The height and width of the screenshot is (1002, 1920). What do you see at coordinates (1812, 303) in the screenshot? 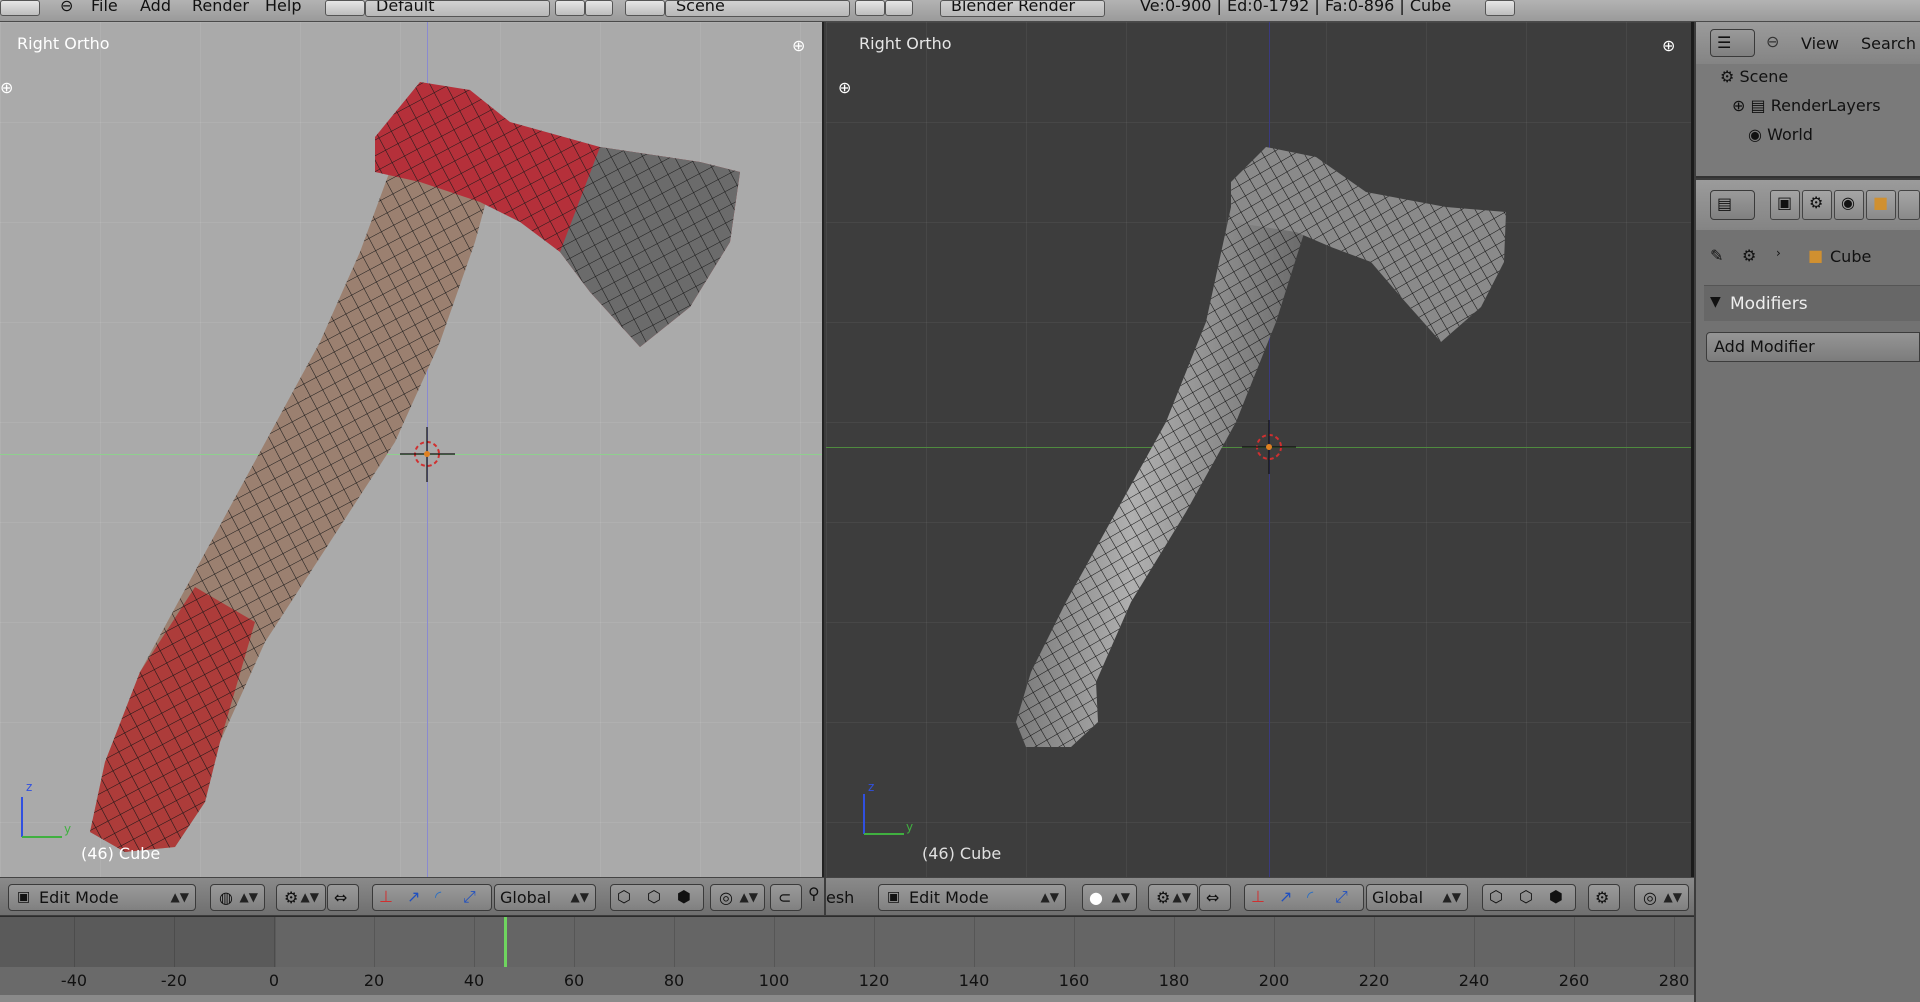
I see `modifiers-panel-header: ▼ Modifiers` at bounding box center [1812, 303].